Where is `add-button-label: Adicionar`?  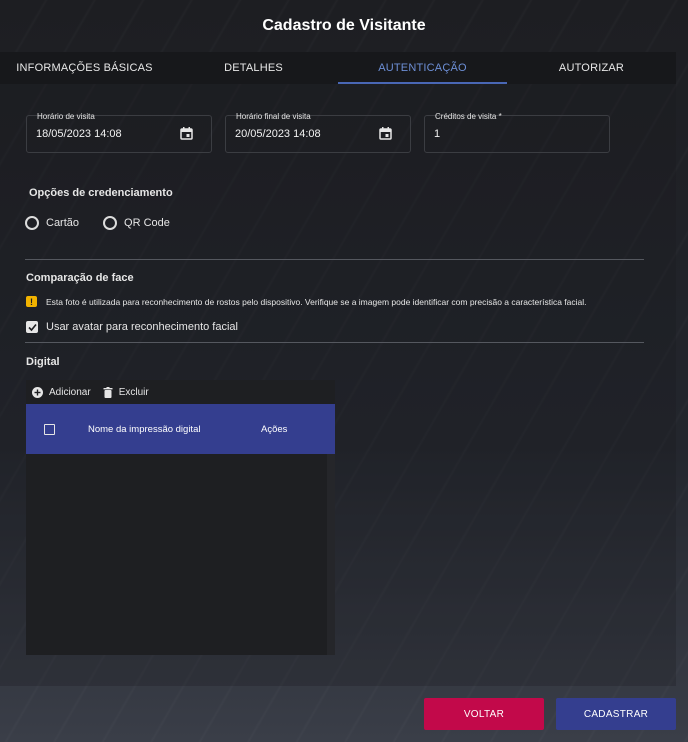
add-button-label: Adicionar is located at coordinates (70, 392).